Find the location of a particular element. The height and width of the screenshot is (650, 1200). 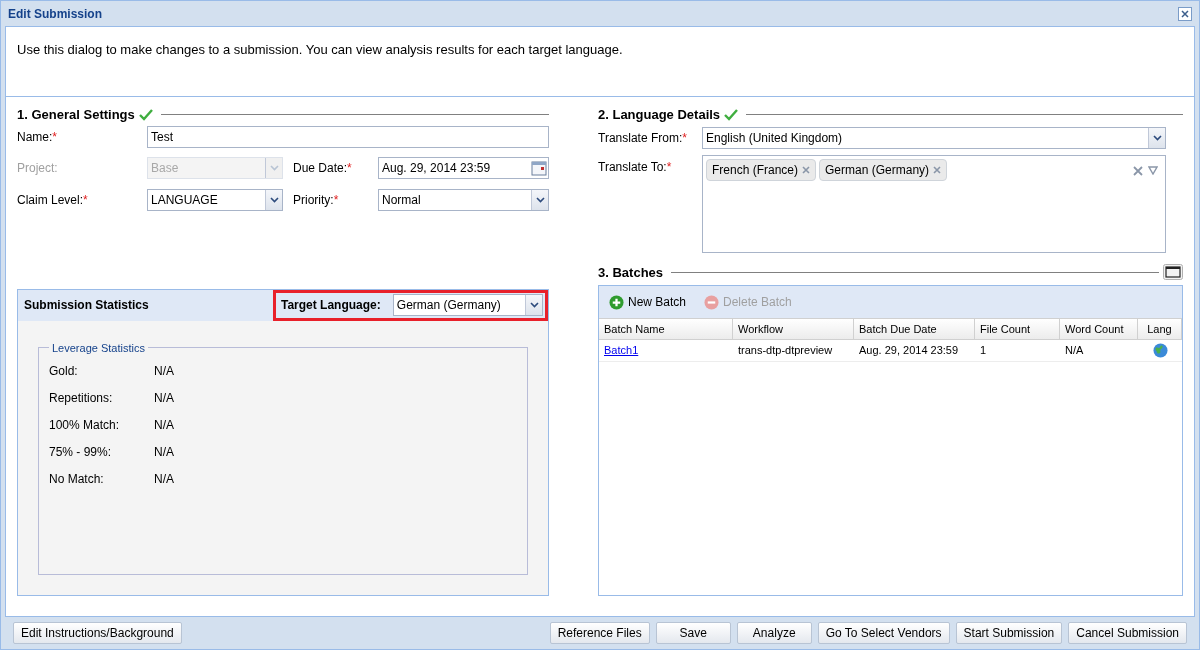

plus-icon is located at coordinates (616, 302).